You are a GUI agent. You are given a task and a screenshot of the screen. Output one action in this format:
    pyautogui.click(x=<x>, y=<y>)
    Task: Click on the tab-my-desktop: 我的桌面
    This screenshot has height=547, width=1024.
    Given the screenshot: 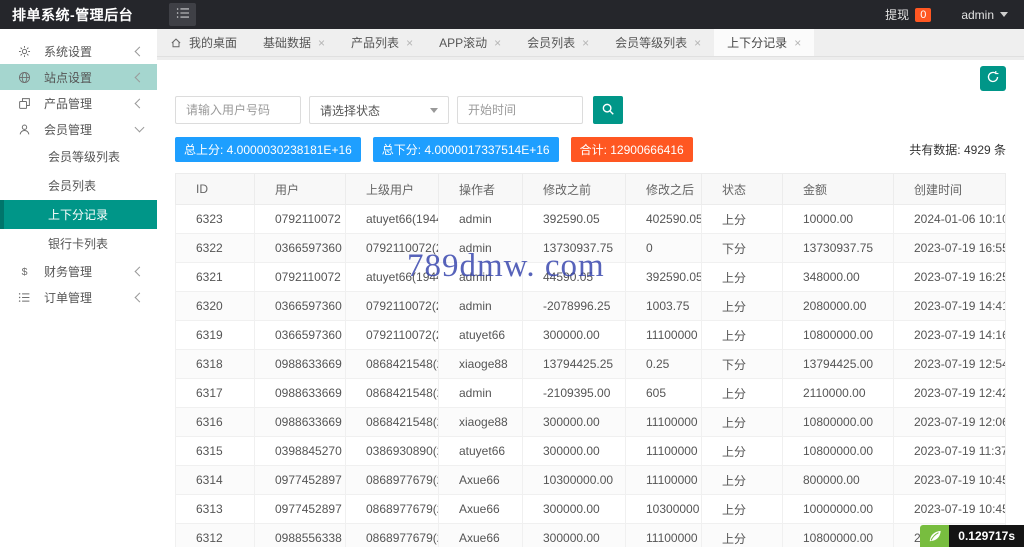 What is the action you would take?
    pyautogui.click(x=203, y=42)
    